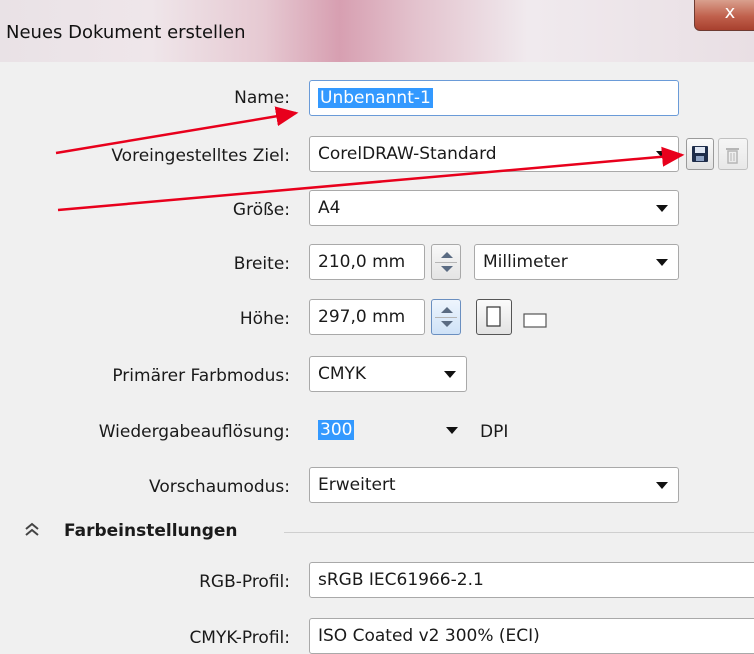  What do you see at coordinates (177, 130) in the screenshot?
I see `arrow-to-name-field` at bounding box center [177, 130].